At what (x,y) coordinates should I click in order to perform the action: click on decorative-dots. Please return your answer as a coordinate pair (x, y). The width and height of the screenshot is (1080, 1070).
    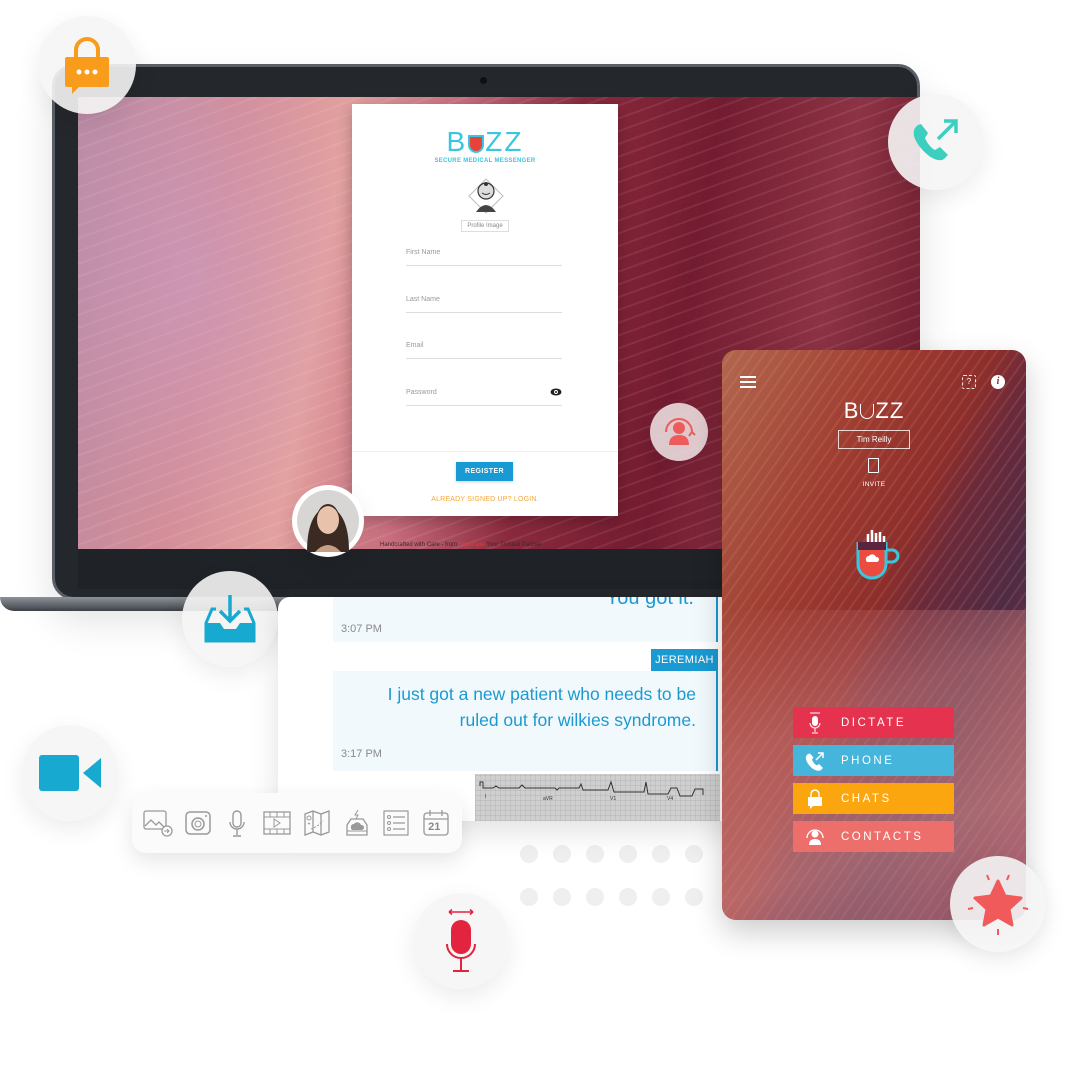
    Looking at the image, I should click on (611, 875).